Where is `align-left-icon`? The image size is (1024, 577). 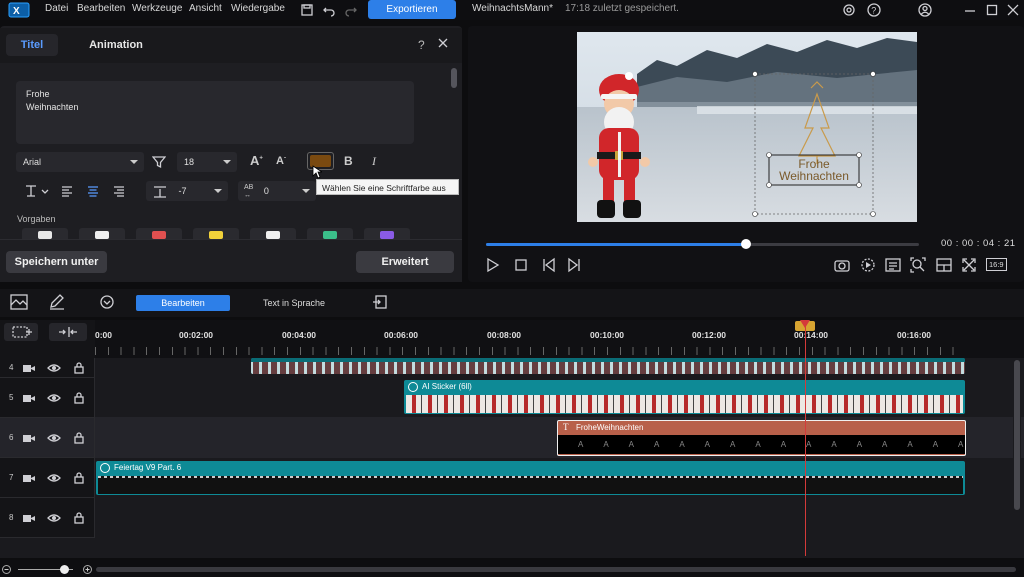 align-left-icon is located at coordinates (67, 191).